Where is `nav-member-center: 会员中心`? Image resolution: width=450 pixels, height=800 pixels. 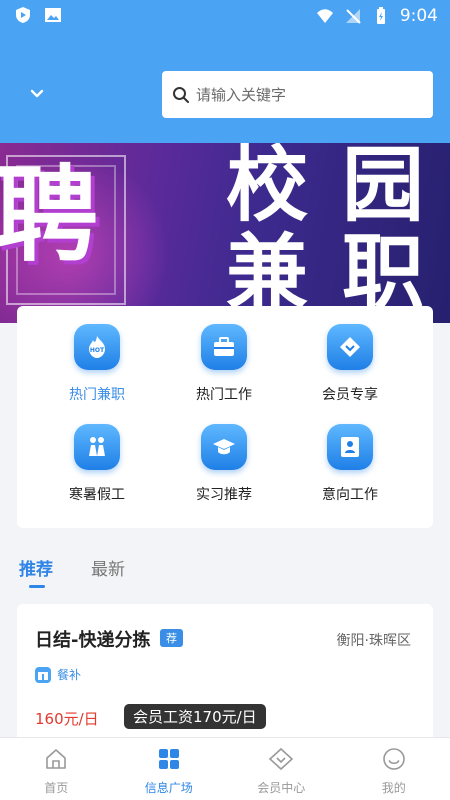
nav-member-center: 会员中心 is located at coordinates (281, 769).